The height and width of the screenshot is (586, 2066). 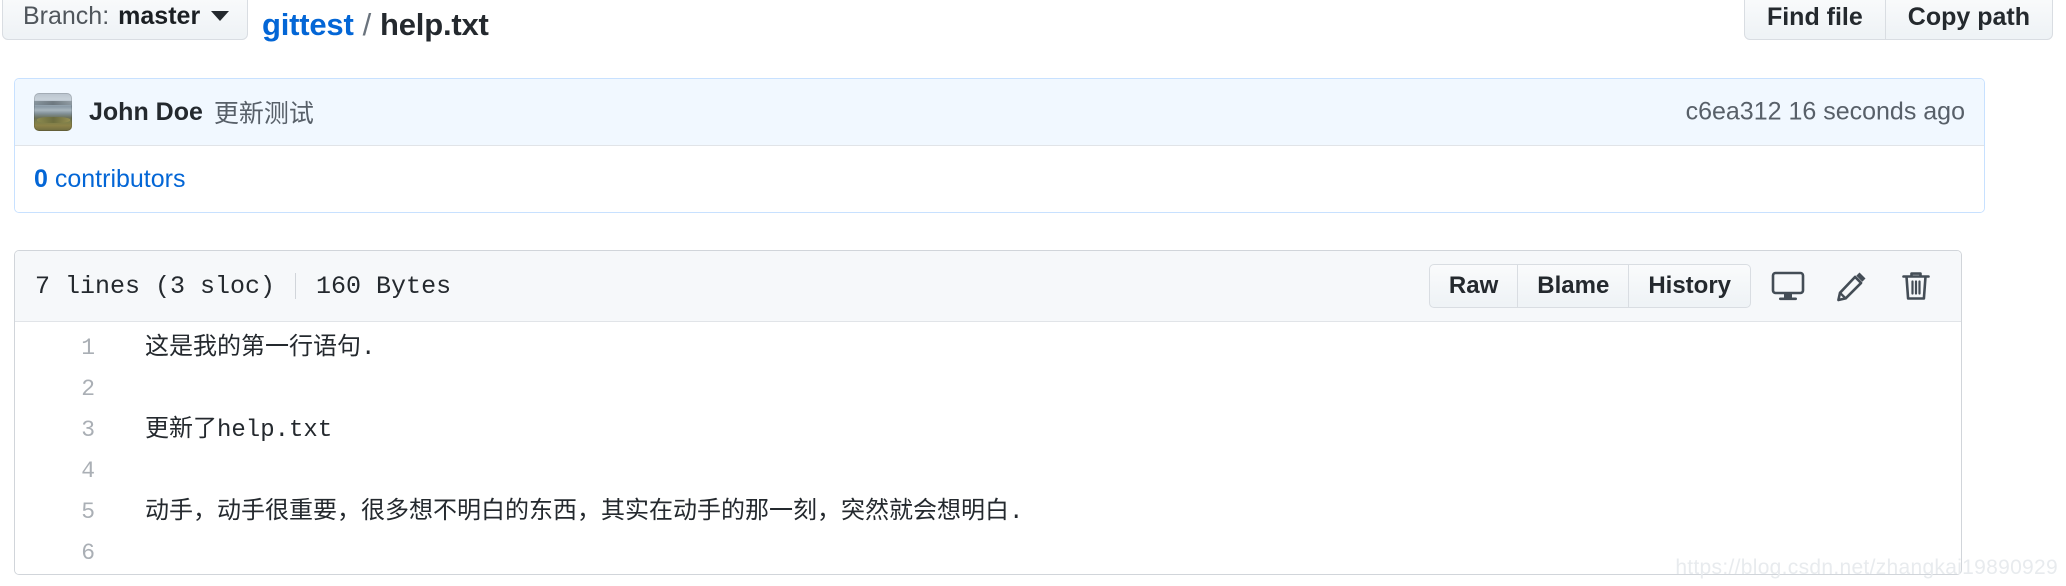 I want to click on contributors-row: 0 contributors, so click(x=999, y=178).